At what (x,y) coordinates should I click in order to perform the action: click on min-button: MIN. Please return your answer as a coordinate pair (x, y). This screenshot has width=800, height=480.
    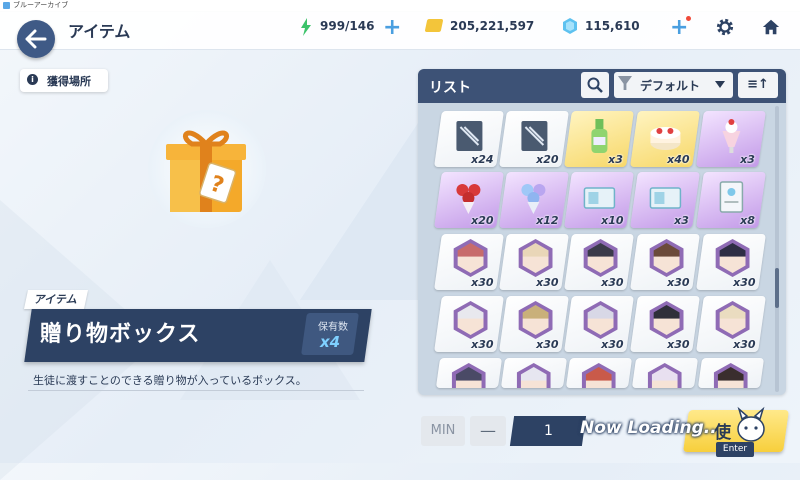
    Looking at the image, I should click on (443, 431).